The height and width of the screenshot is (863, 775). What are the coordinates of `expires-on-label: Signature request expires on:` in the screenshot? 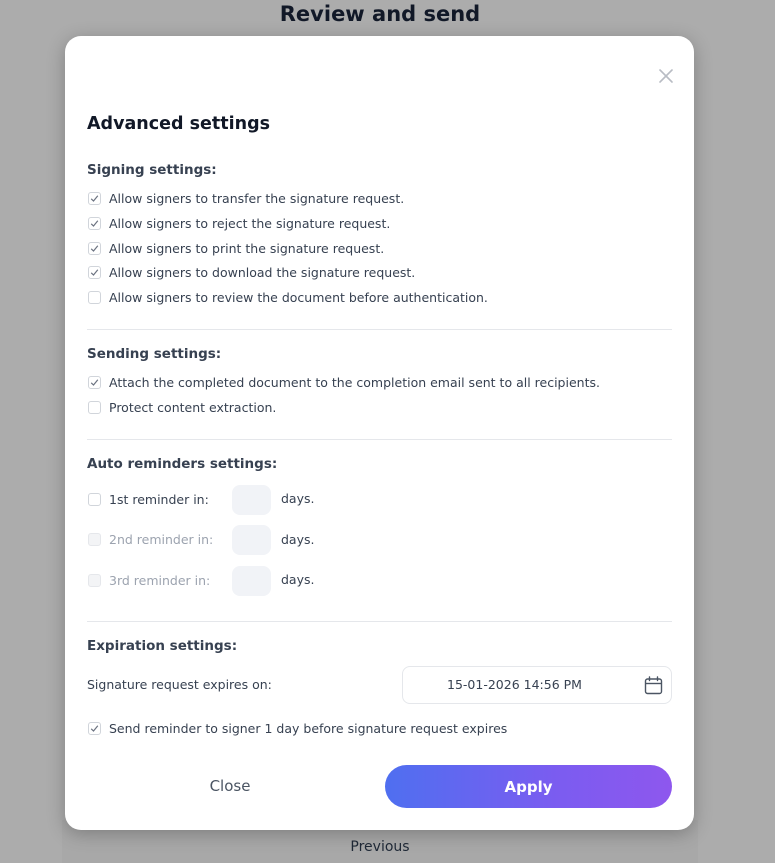 It's located at (179, 684).